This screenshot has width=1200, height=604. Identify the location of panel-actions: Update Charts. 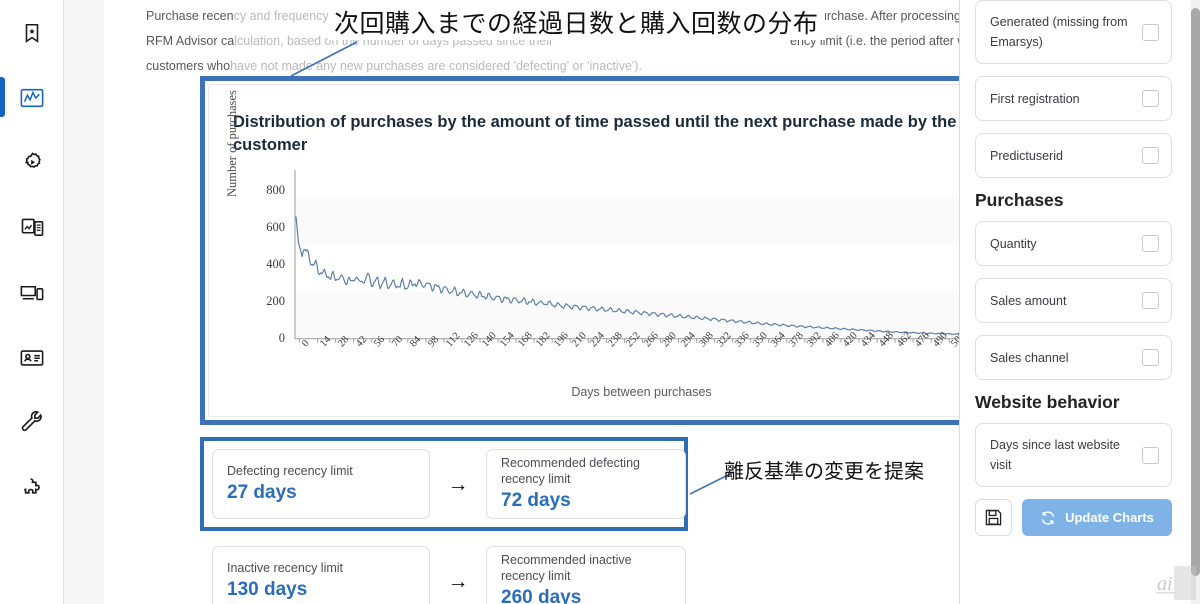
(1073, 517).